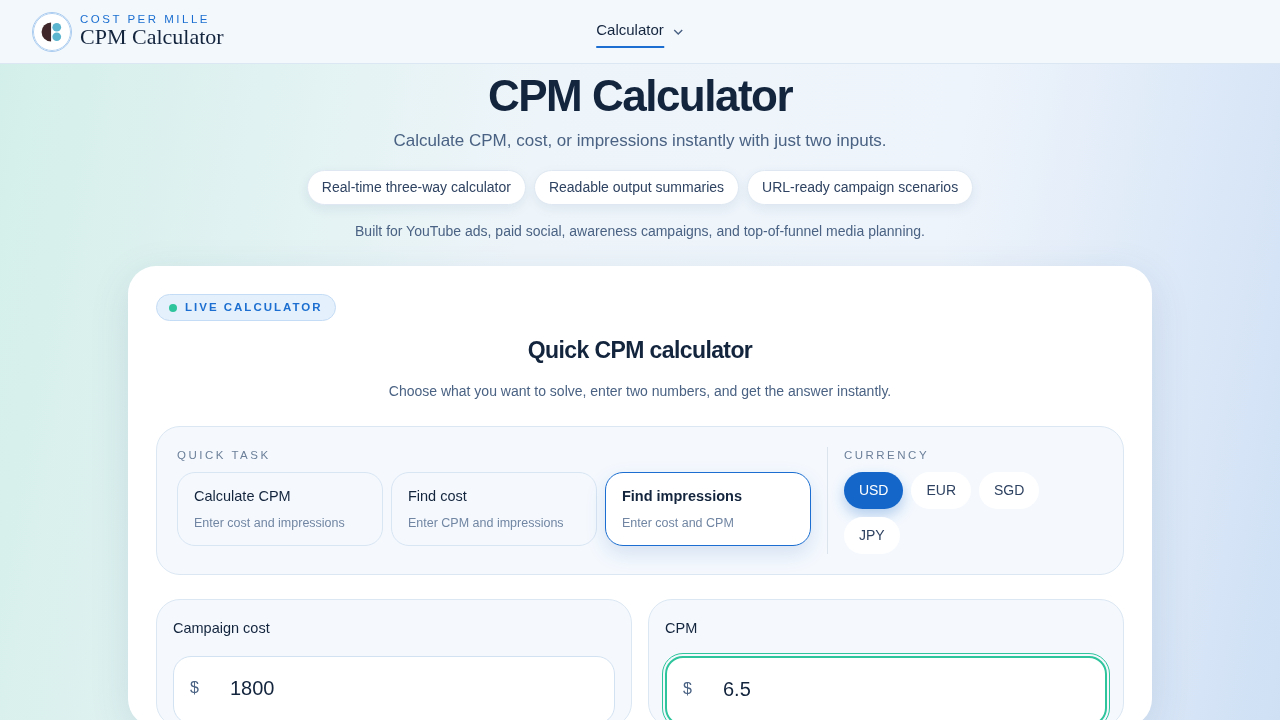 The width and height of the screenshot is (1280, 720). Describe the element at coordinates (222, 628) in the screenshot. I see `input-label: Campaign cost` at that location.